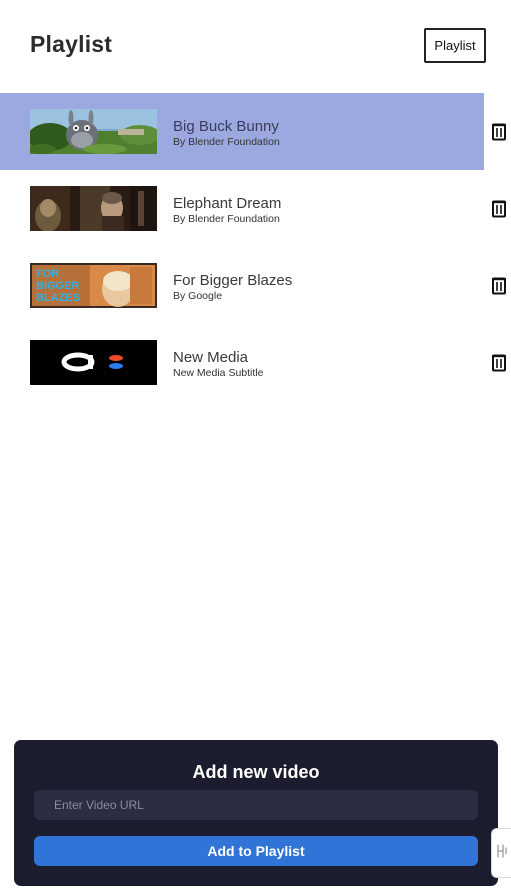 This screenshot has width=511, height=890. Describe the element at coordinates (256, 805) in the screenshot. I see `video-url-input` at that location.